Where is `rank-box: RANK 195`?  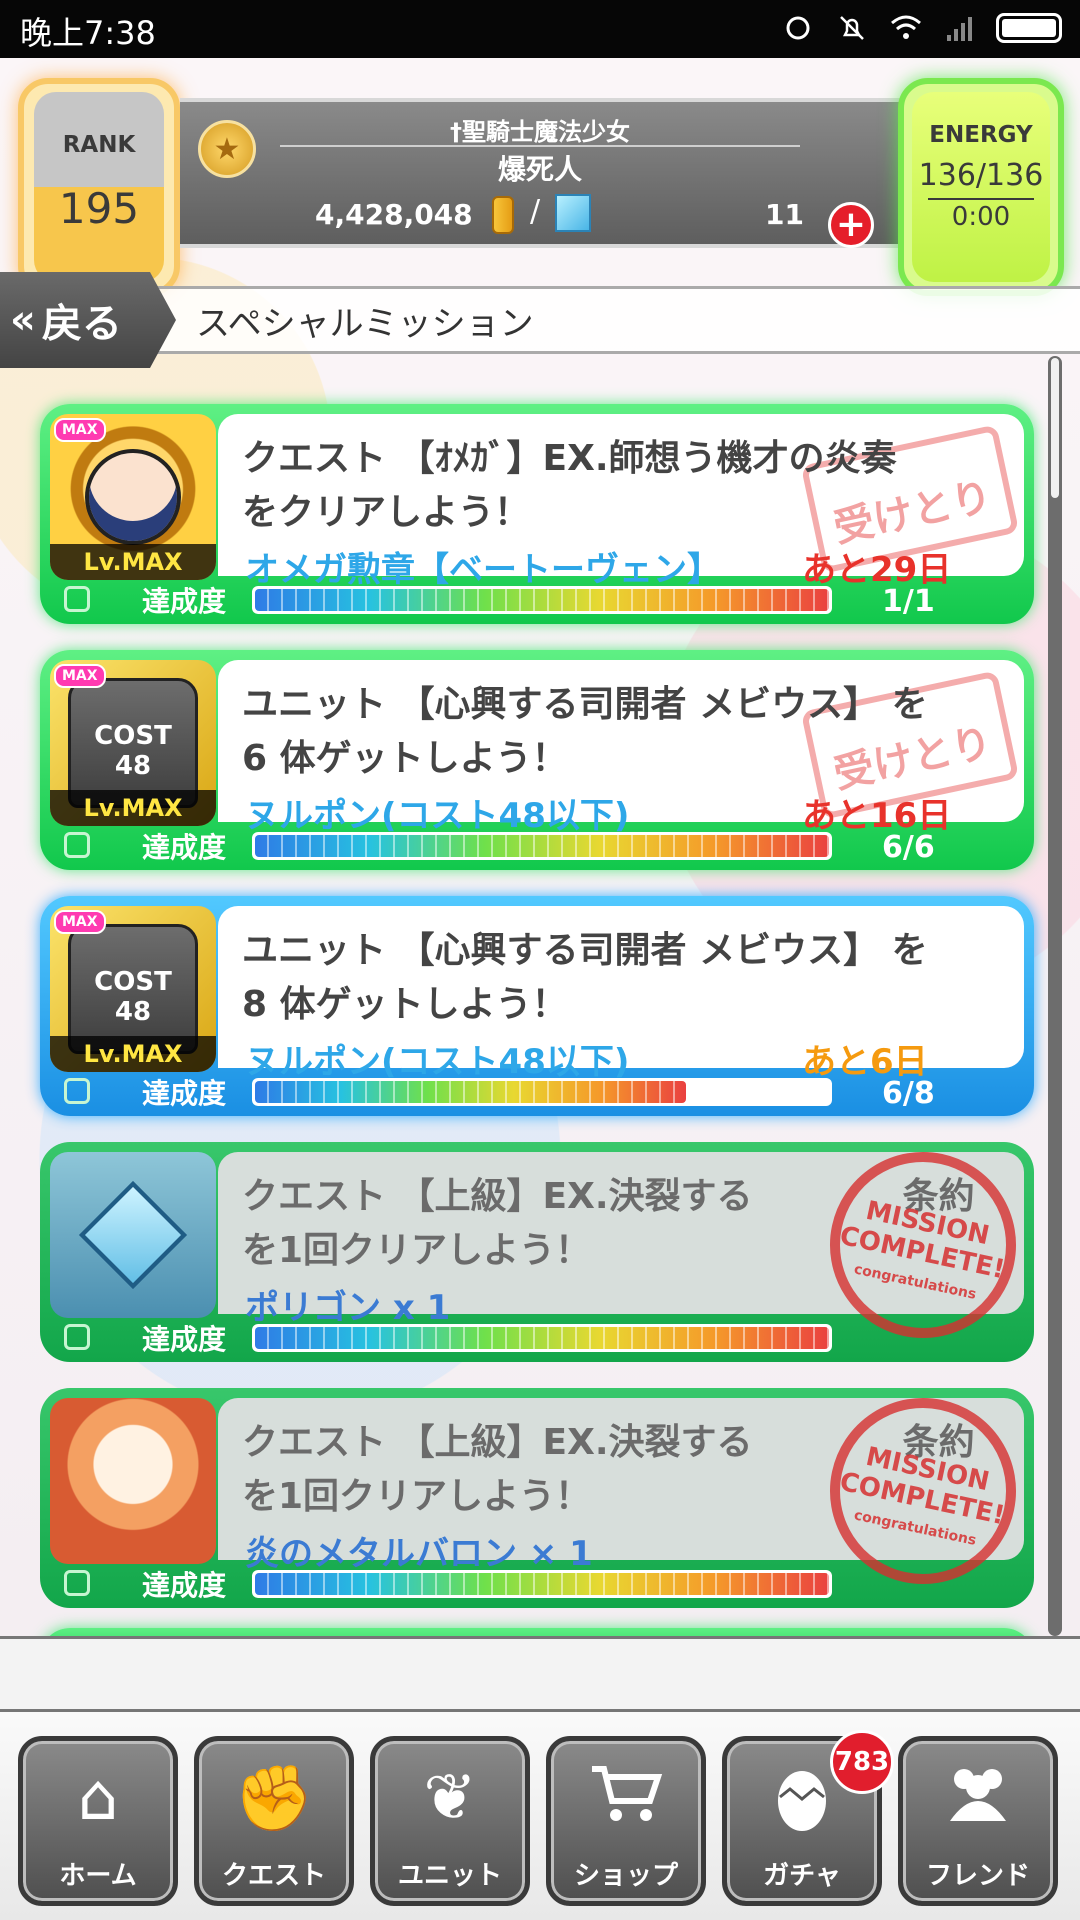
rank-box: RANK 195 is located at coordinates (99, 187).